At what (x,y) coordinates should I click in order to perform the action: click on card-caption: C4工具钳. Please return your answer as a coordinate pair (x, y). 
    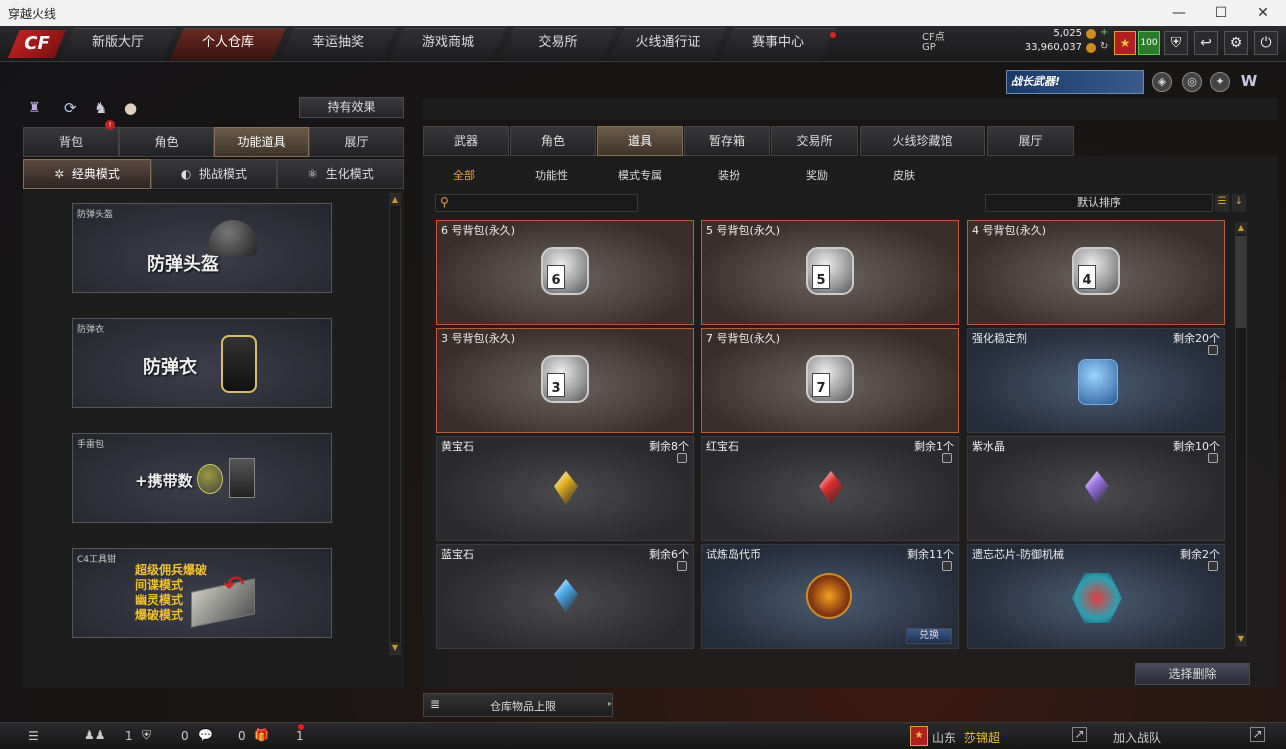
    Looking at the image, I should click on (97, 560).